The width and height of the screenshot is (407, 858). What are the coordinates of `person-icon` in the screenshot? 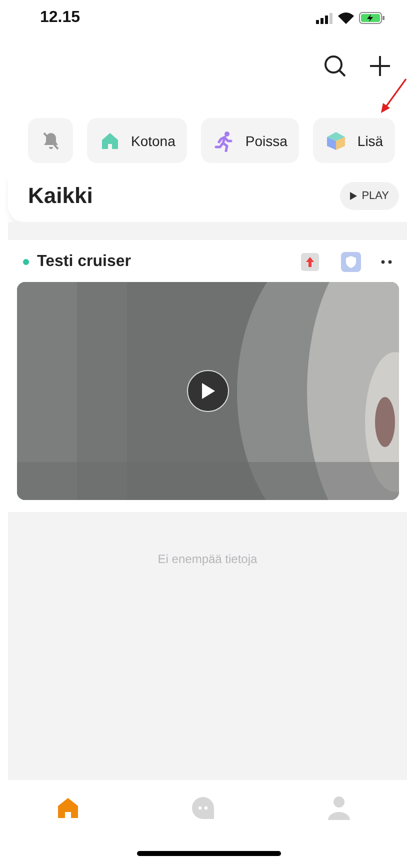 It's located at (339, 808).